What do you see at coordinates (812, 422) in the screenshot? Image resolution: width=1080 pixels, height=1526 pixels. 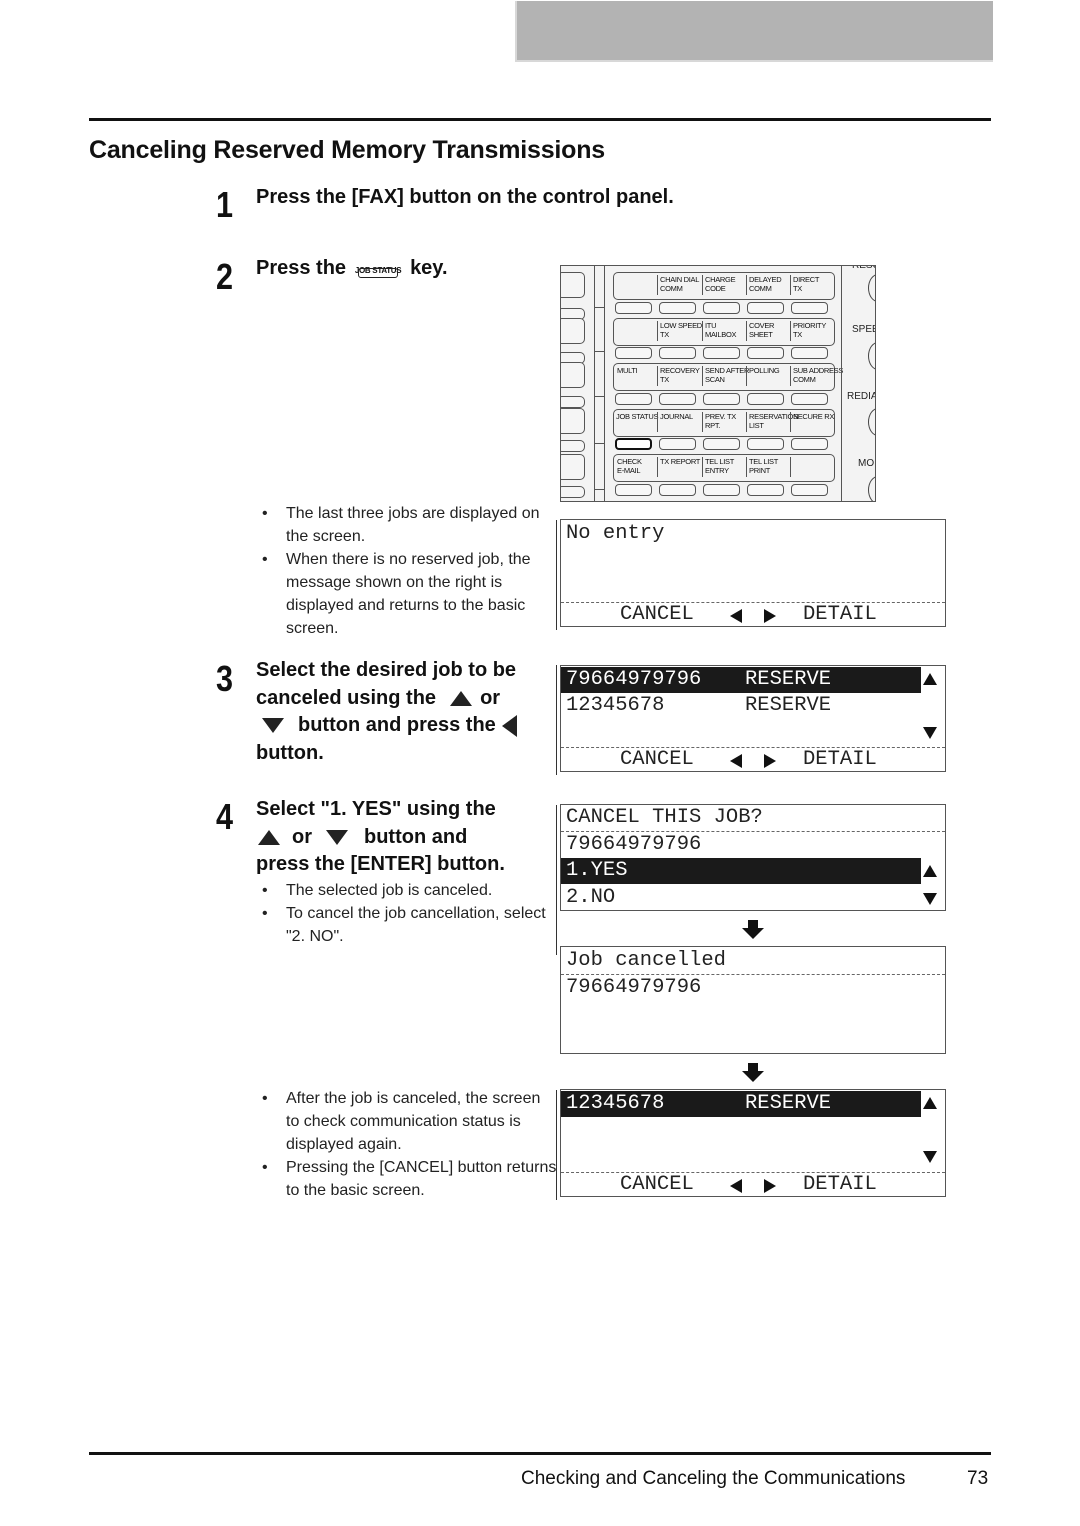 I see `panel-key-label: SECURE RX` at bounding box center [812, 422].